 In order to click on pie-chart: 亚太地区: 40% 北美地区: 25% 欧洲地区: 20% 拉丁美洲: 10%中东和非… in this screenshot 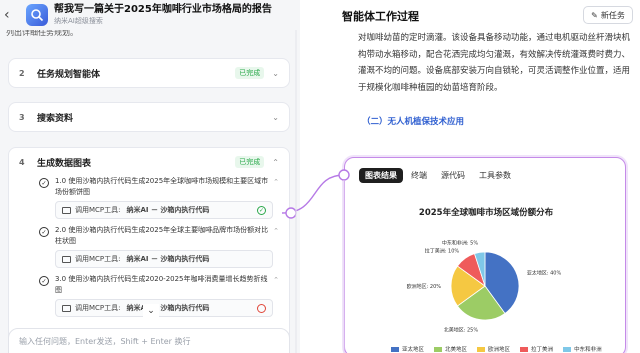, I will do `click(484, 287)`.